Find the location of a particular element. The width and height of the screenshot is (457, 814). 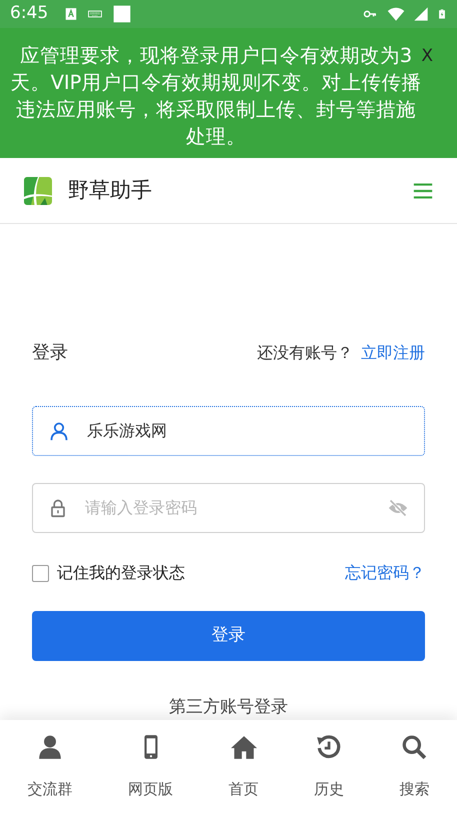

history-icon is located at coordinates (329, 747).